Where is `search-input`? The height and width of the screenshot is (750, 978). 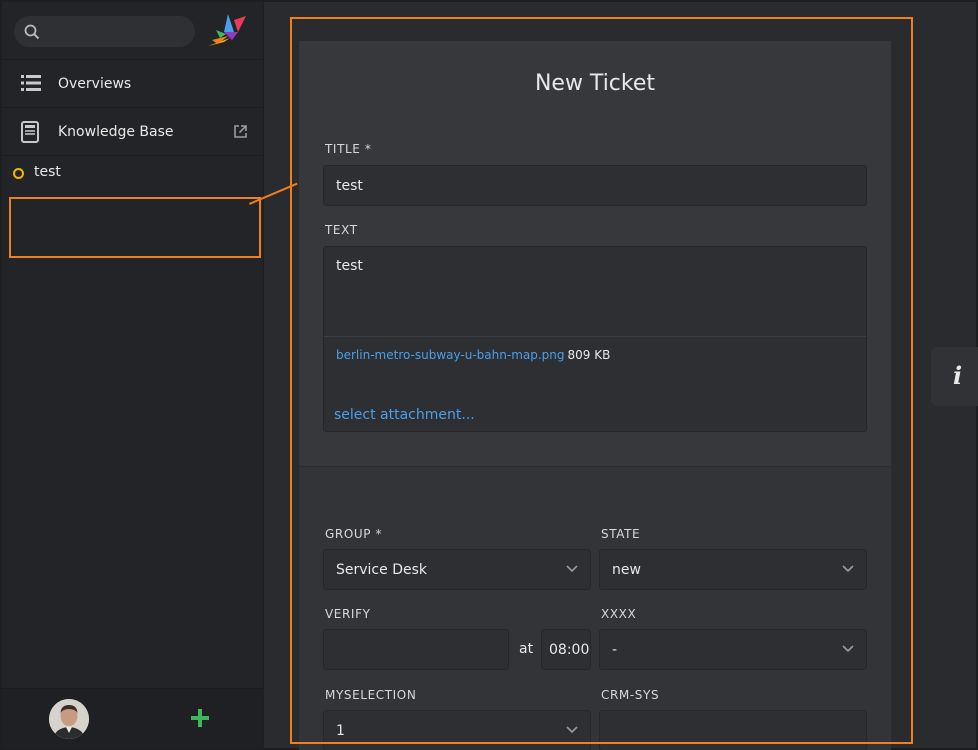
search-input is located at coordinates (118, 31).